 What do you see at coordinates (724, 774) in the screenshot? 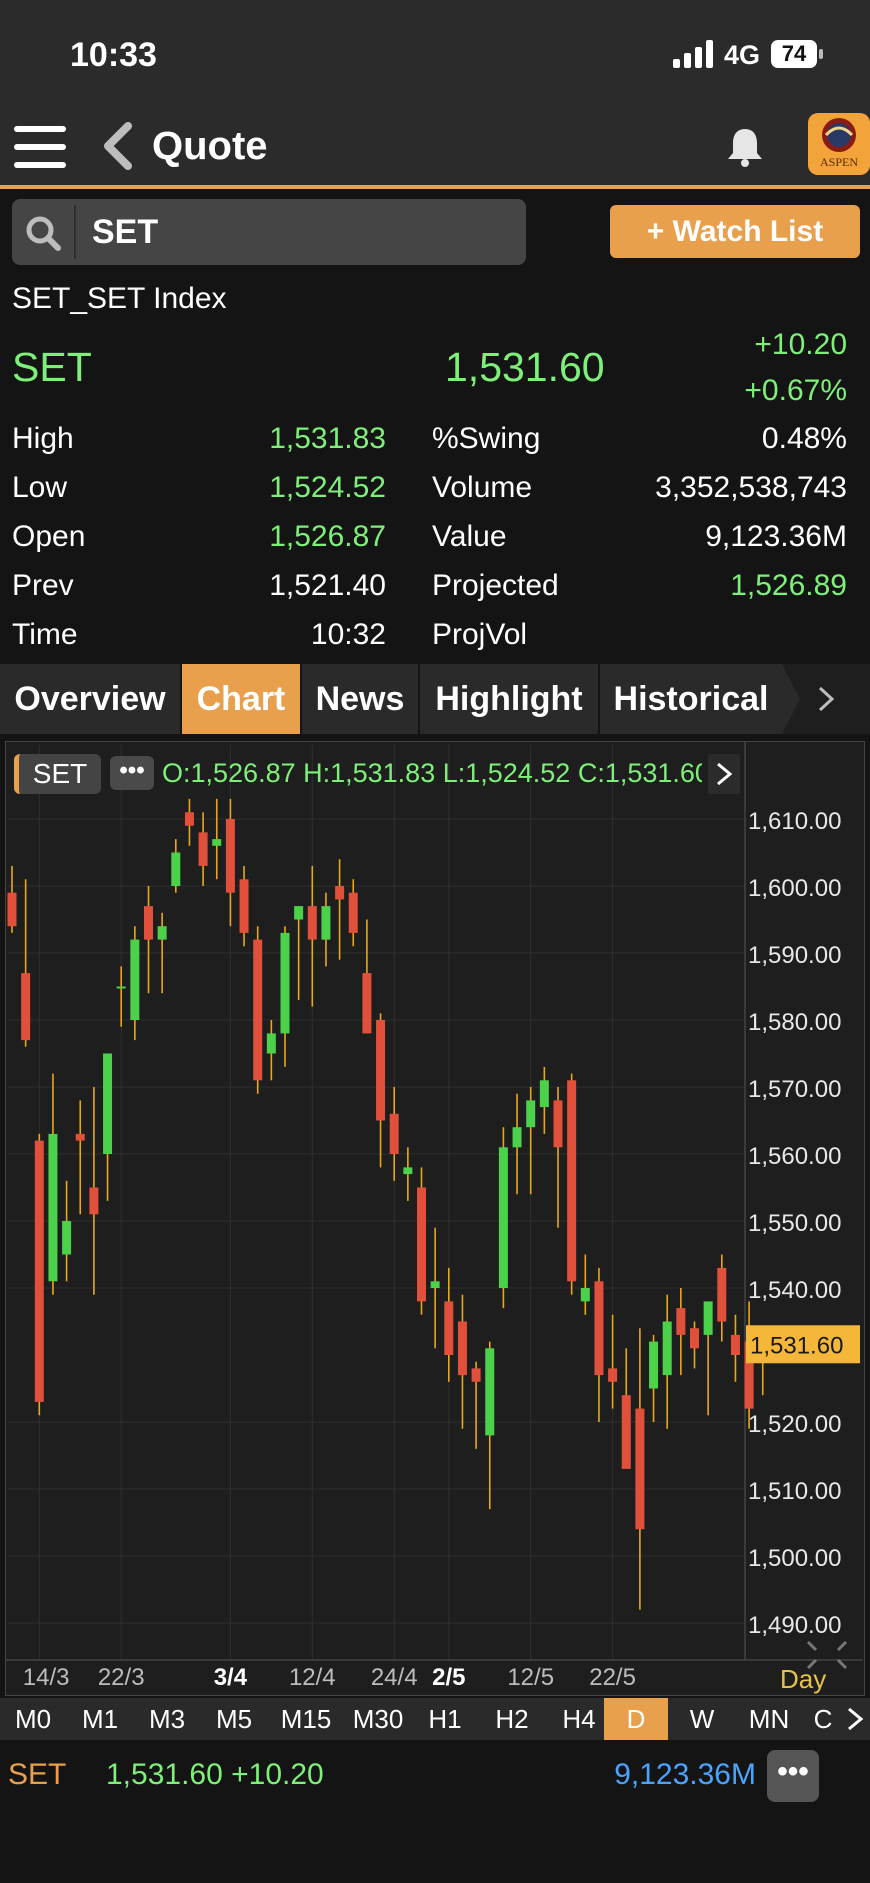
I see `chevron-right-icon` at bounding box center [724, 774].